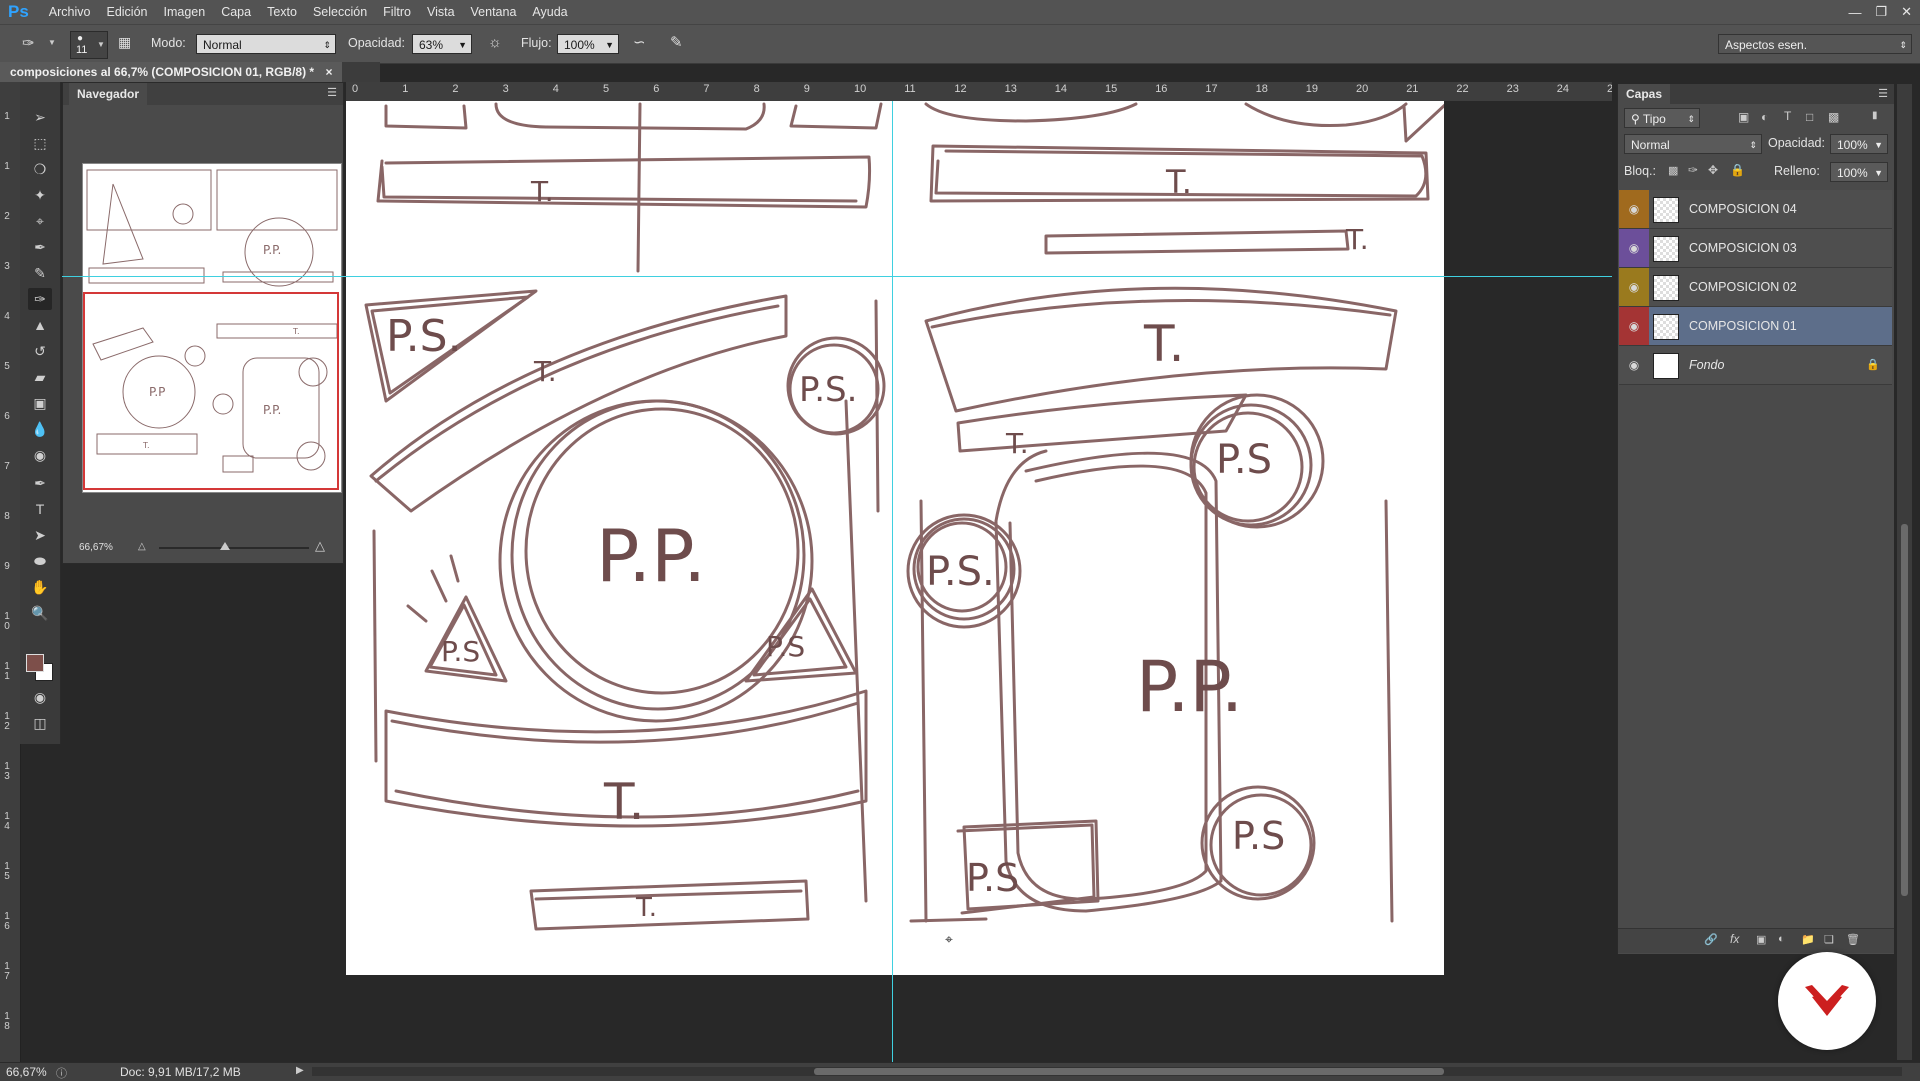 The width and height of the screenshot is (1920, 1081). I want to click on eraser-tool-icon: ▰, so click(40, 377).